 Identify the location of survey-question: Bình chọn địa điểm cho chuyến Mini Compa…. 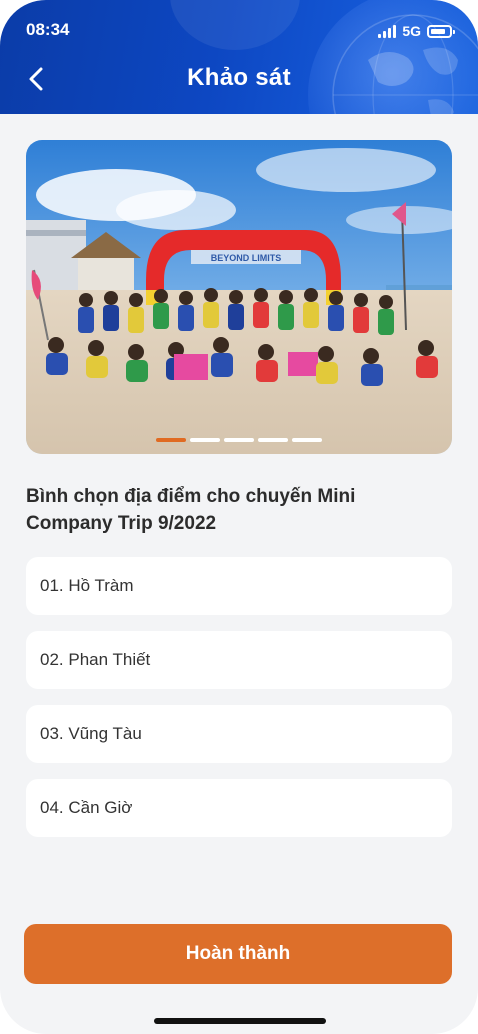
(191, 510).